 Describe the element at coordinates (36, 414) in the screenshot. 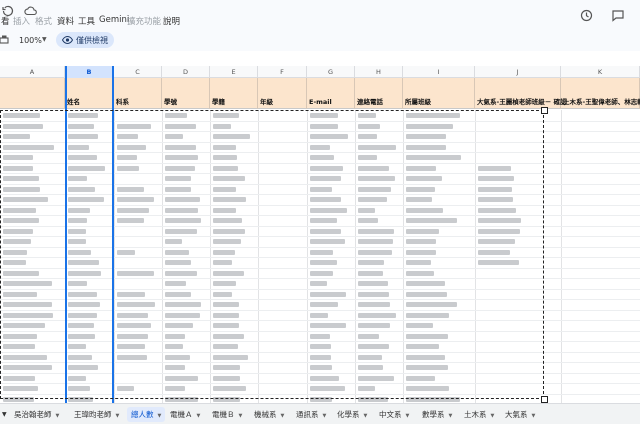

I see `sheet-tab: 吳治翰老師 ▼` at that location.